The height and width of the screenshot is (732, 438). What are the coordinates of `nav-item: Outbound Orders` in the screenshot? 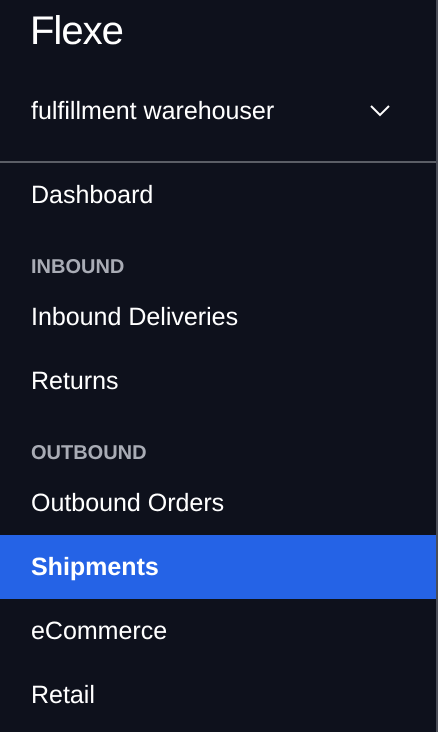 It's located at (218, 503).